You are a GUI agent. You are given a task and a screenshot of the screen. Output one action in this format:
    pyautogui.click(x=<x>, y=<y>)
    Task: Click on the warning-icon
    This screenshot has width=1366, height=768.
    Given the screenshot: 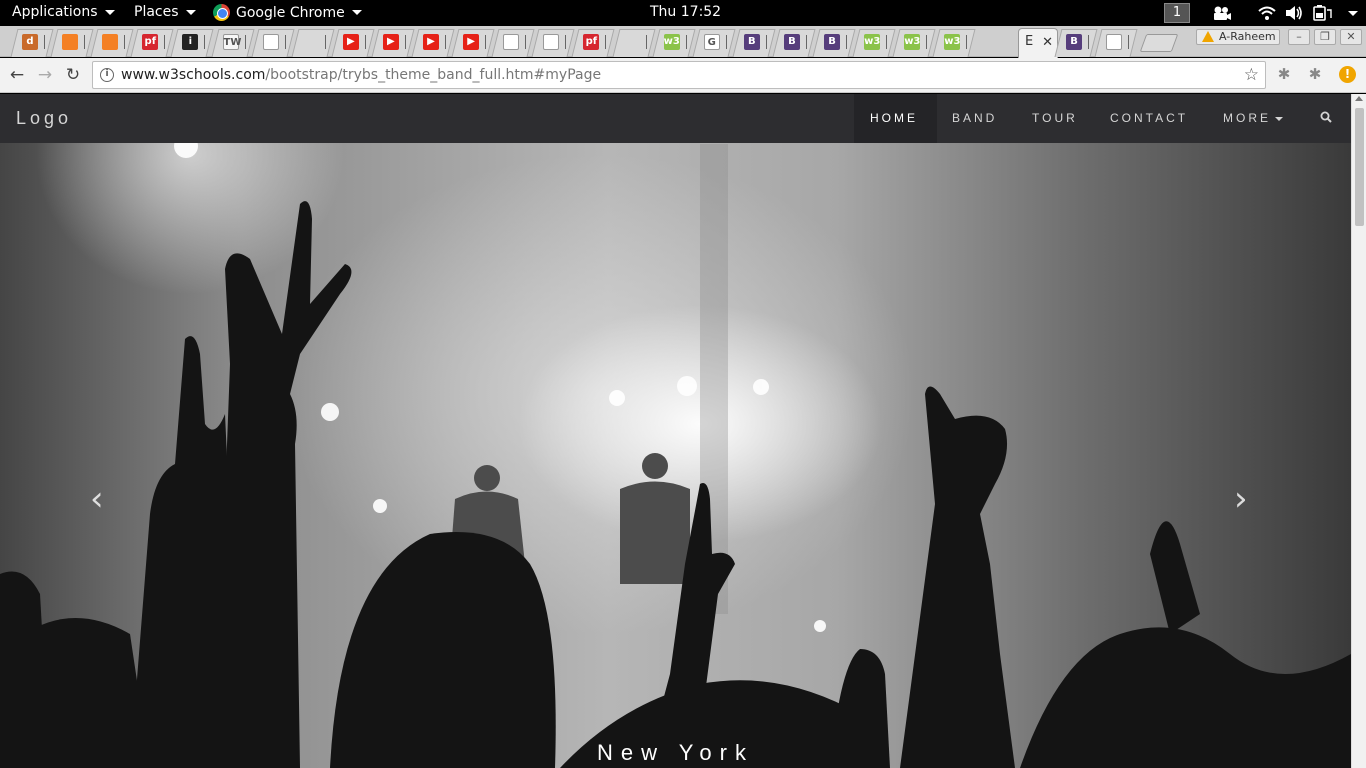 What is the action you would take?
    pyautogui.click(x=1208, y=36)
    